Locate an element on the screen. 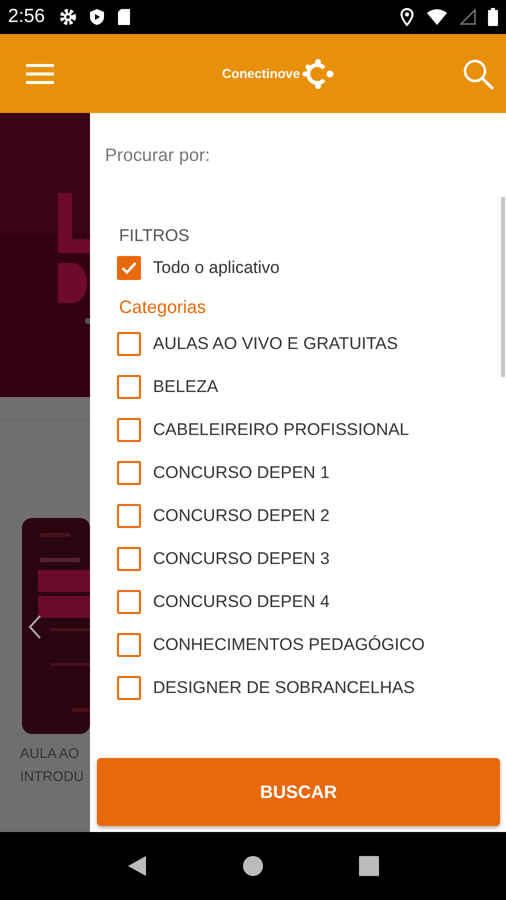 The width and height of the screenshot is (506, 900). checkbox-label: CABELEIREIRO PROFISSIONAL is located at coordinates (281, 430).